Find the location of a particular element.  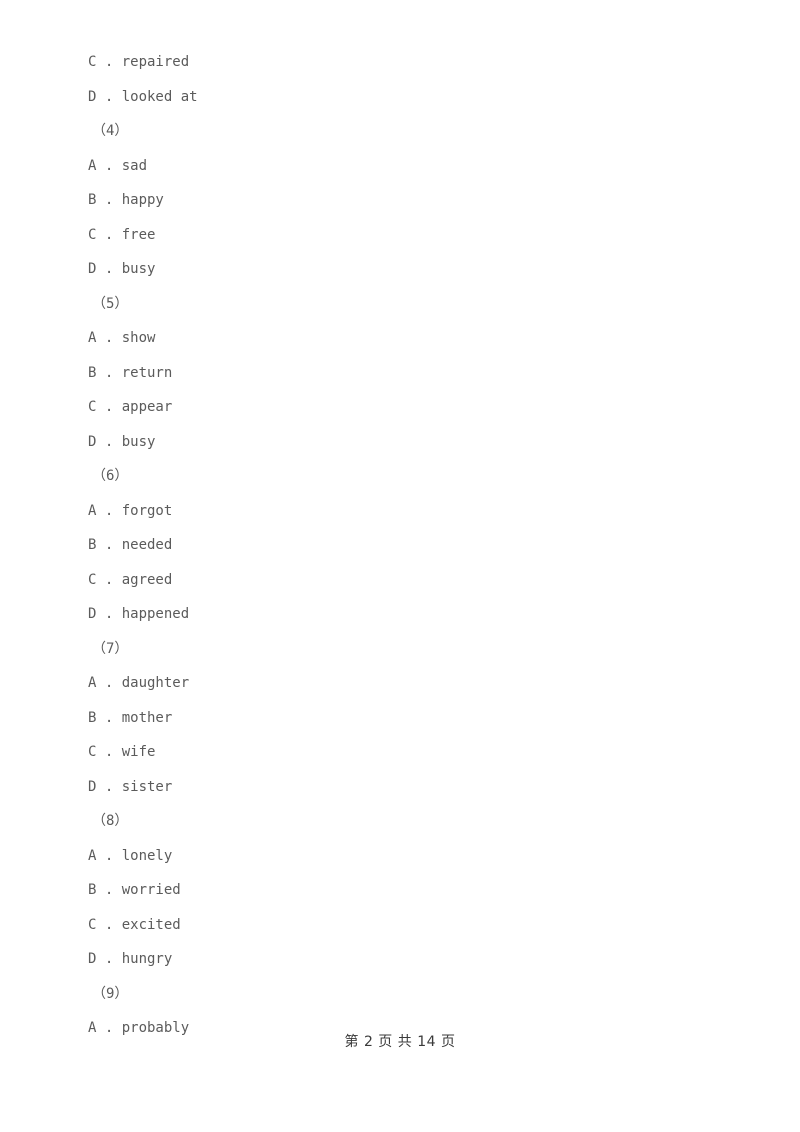

option-line: D . hungry is located at coordinates (130, 959).